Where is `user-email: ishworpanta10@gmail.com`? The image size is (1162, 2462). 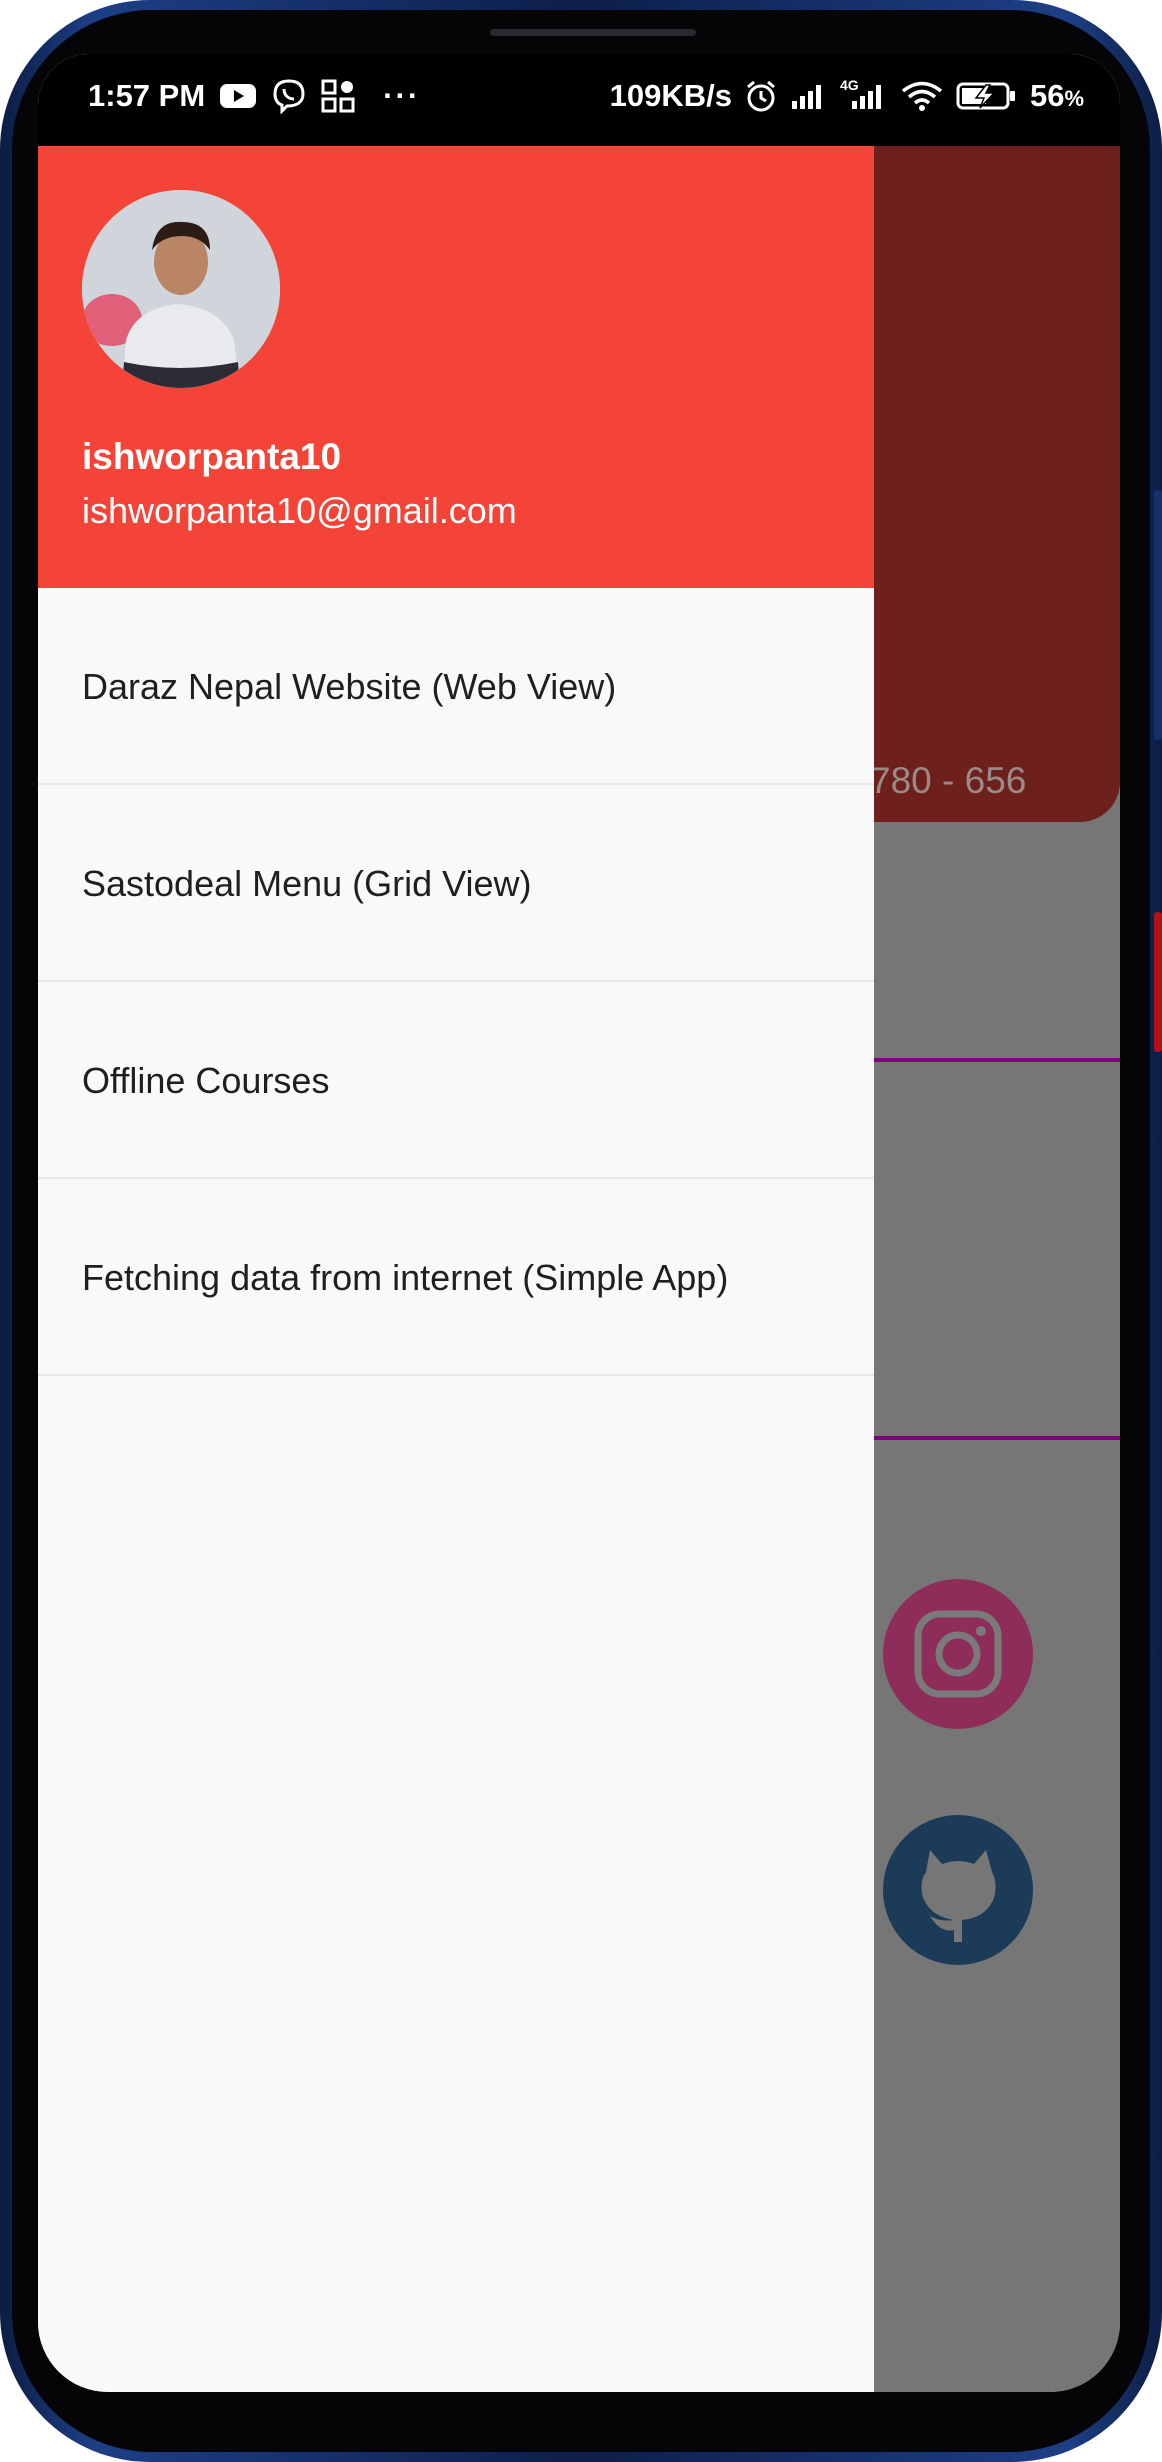
user-email: ishworpanta10@gmail.com is located at coordinates (299, 510).